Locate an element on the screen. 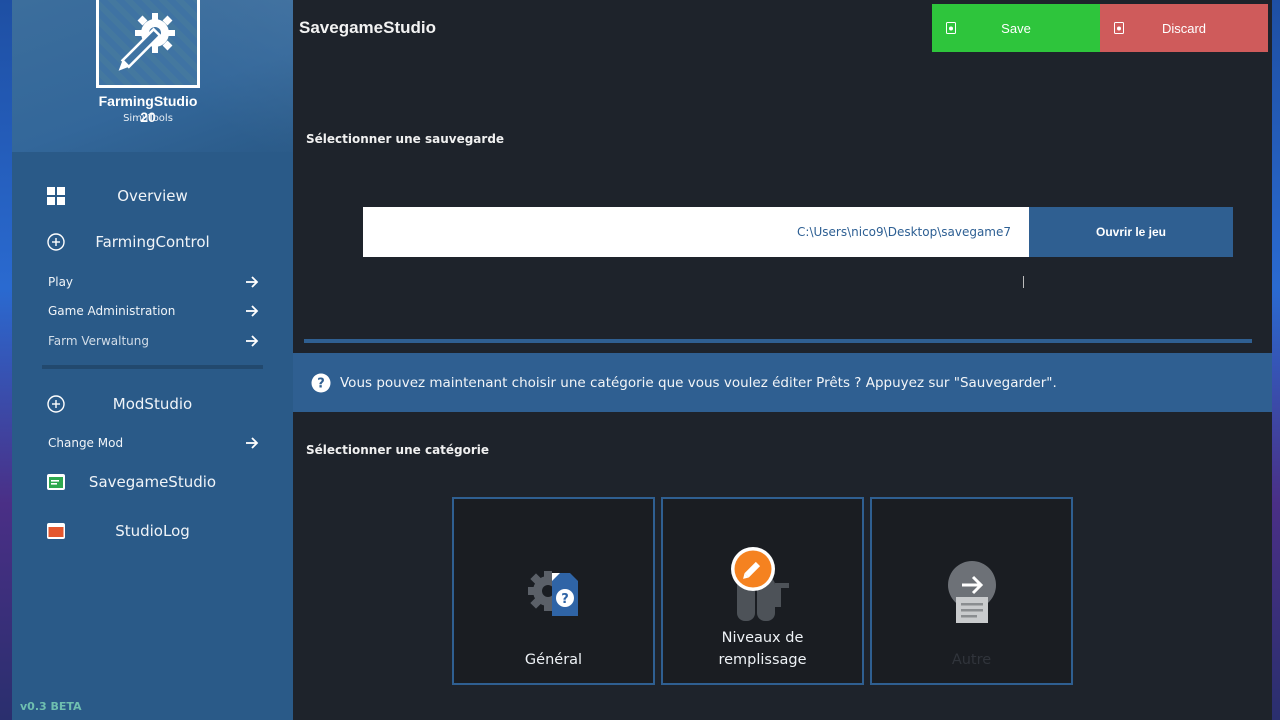  sidebar-item-label: ModStudio is located at coordinates (152, 404).